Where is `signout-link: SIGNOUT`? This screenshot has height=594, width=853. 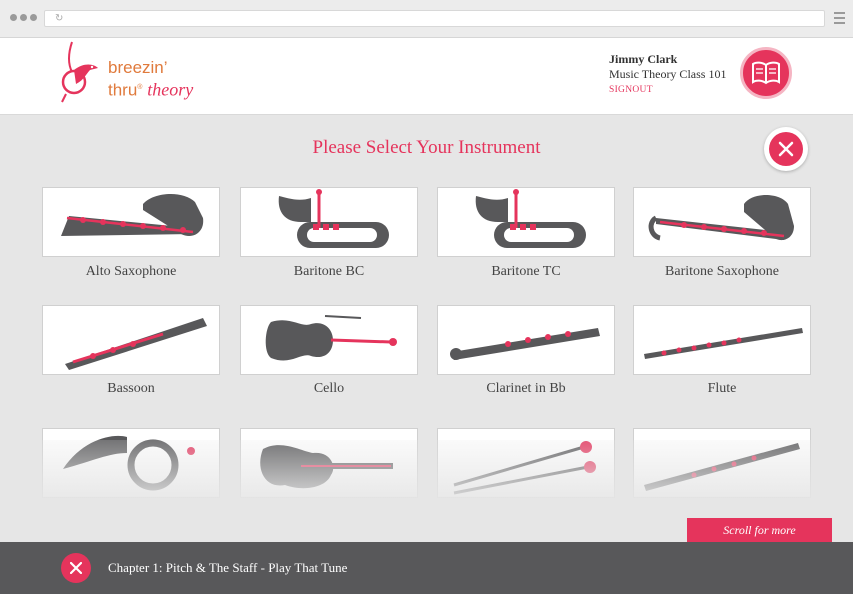
signout-link: SIGNOUT is located at coordinates (667, 90).